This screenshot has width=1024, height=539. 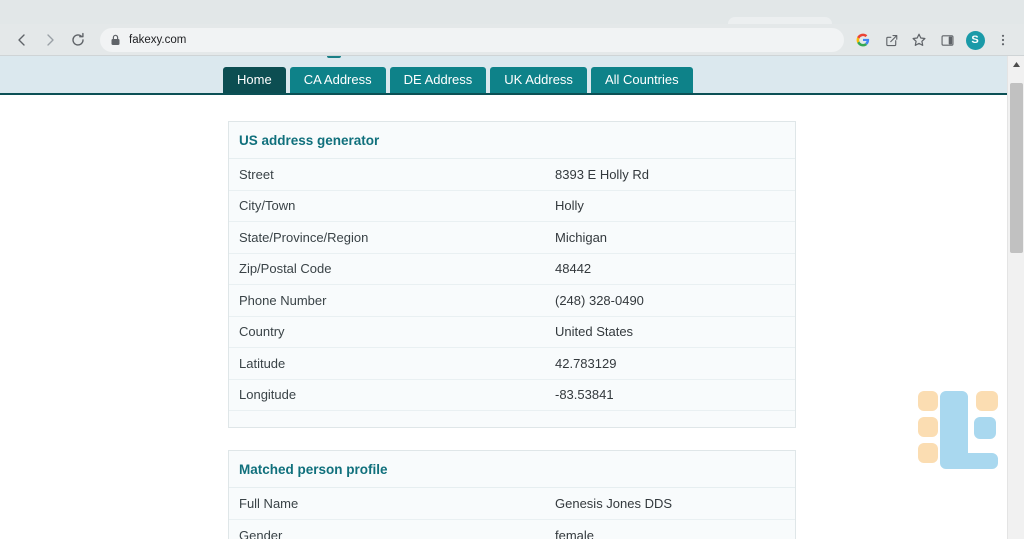 What do you see at coordinates (584, 395) in the screenshot?
I see `row-value: -83.53841` at bounding box center [584, 395].